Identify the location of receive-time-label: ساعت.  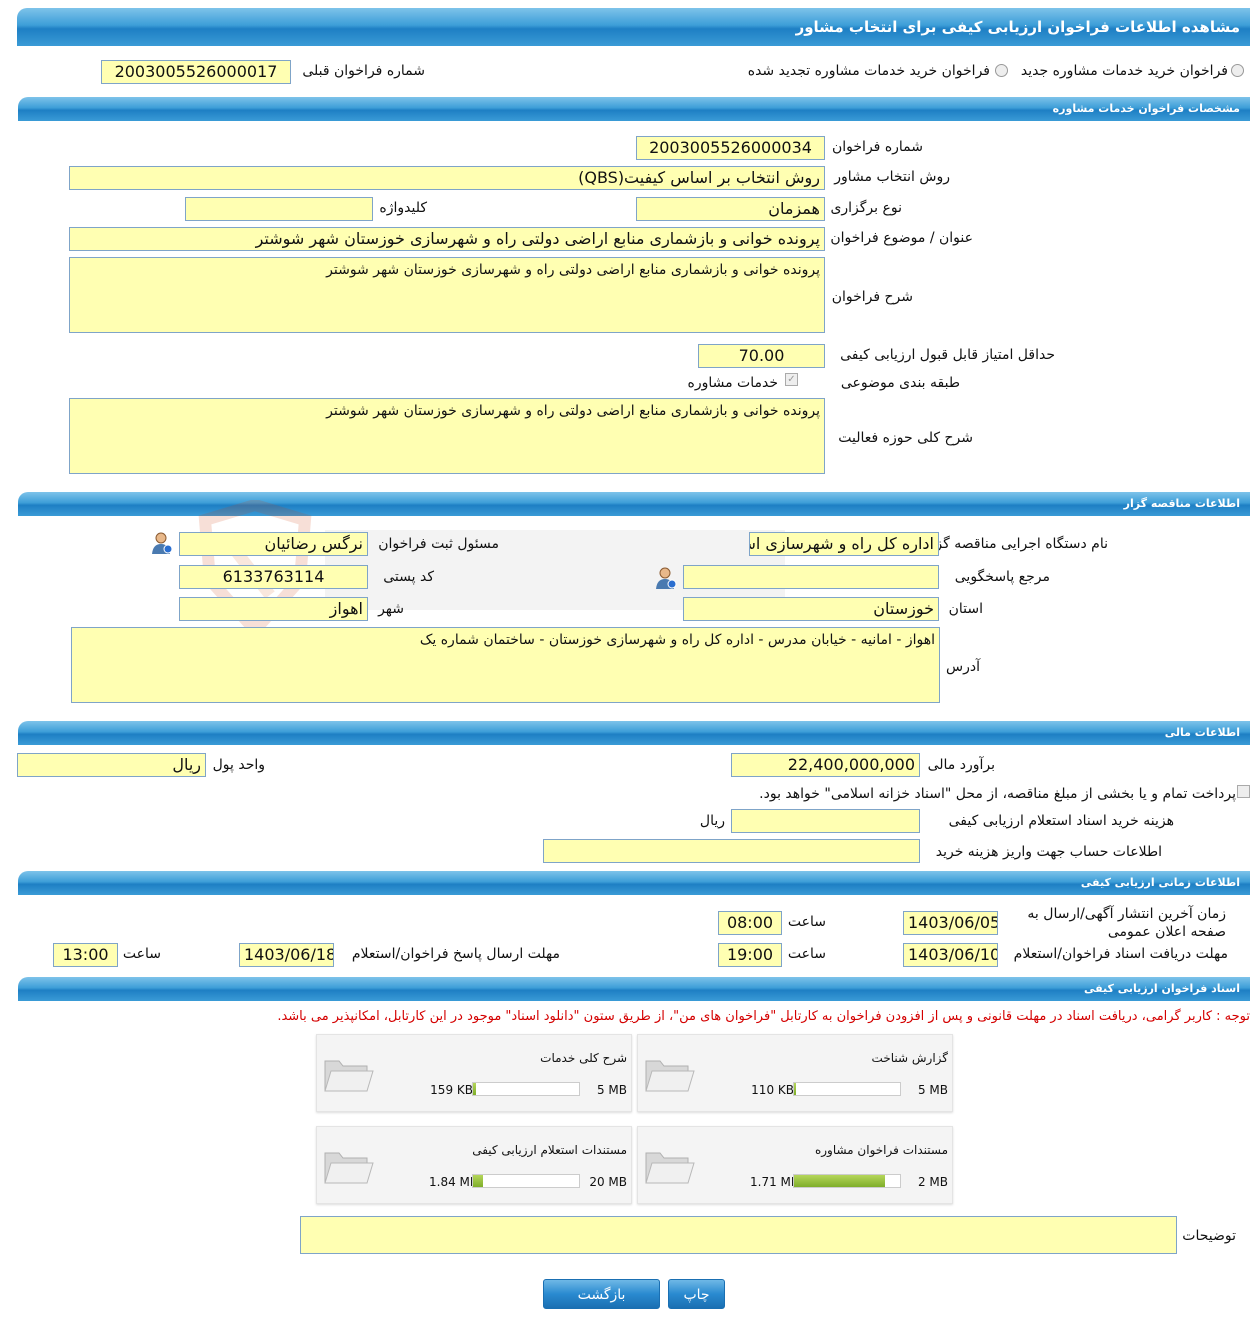
(806, 954).